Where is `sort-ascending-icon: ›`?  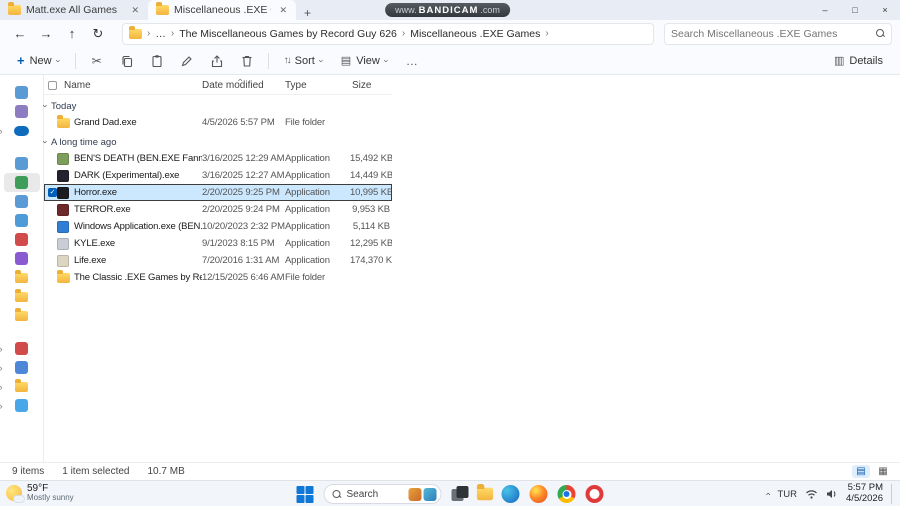
sort-ascending-icon: › is located at coordinates (239, 80).